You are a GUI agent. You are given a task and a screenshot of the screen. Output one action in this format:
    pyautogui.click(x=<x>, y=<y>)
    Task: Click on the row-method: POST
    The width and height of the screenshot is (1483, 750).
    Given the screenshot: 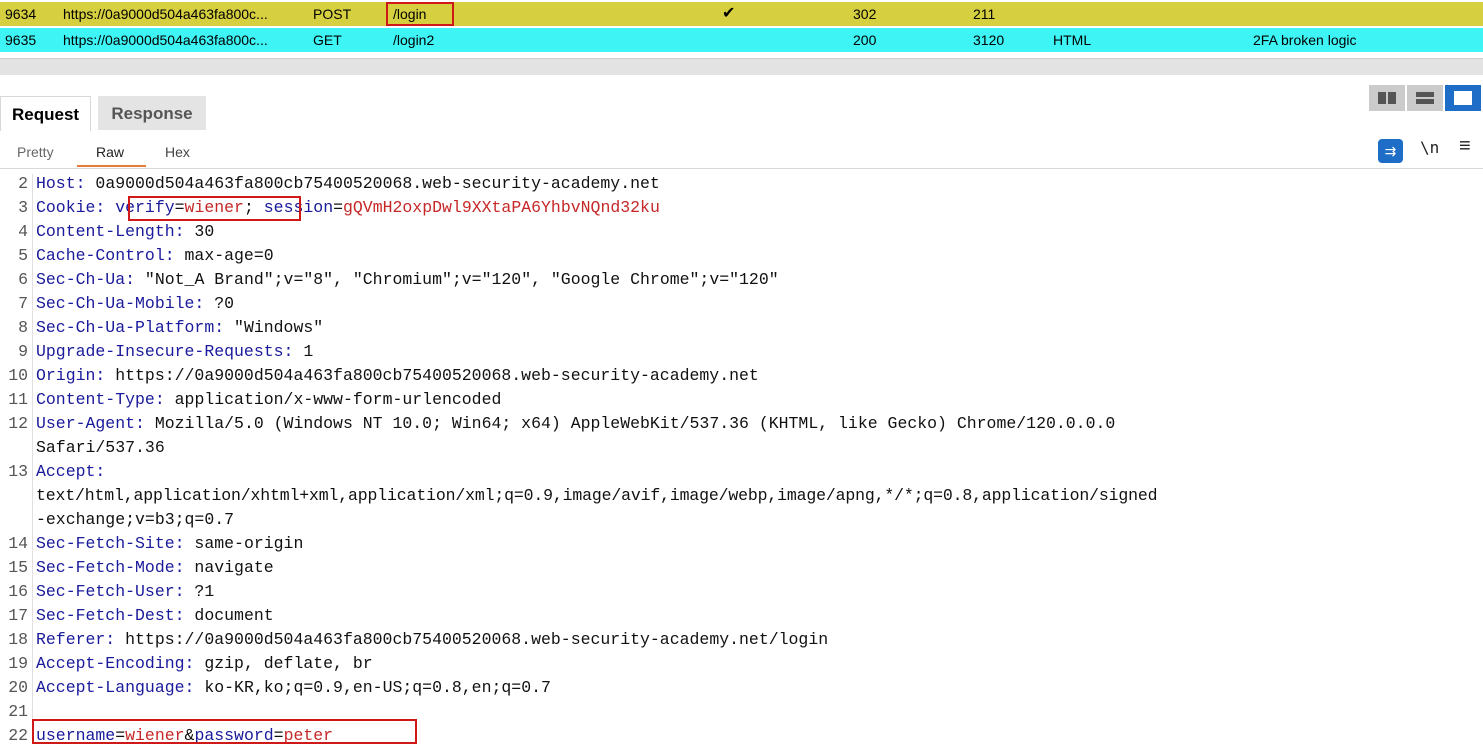 What is the action you would take?
    pyautogui.click(x=332, y=14)
    